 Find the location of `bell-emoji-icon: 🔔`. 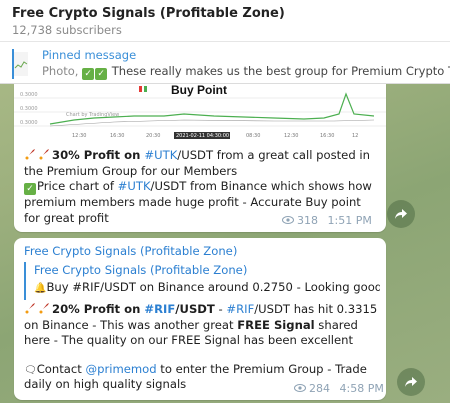

bell-emoji-icon: 🔔 is located at coordinates (40, 288).